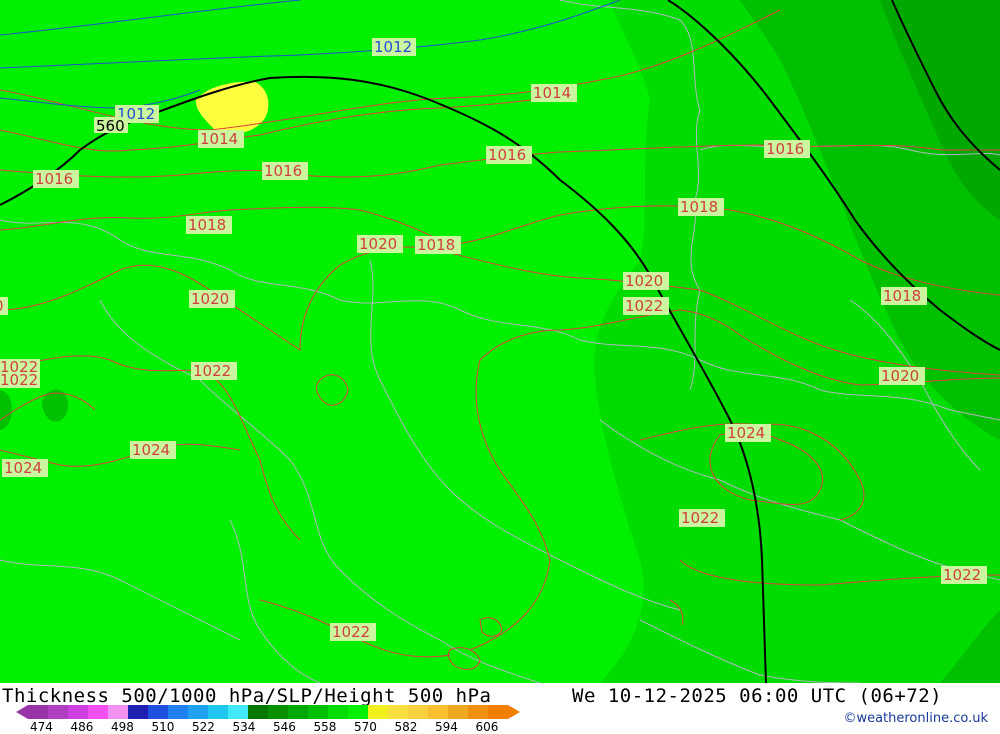 The width and height of the screenshot is (1000, 734). Describe the element at coordinates (82, 727) in the screenshot. I see `scale-tick-label: 486` at that location.